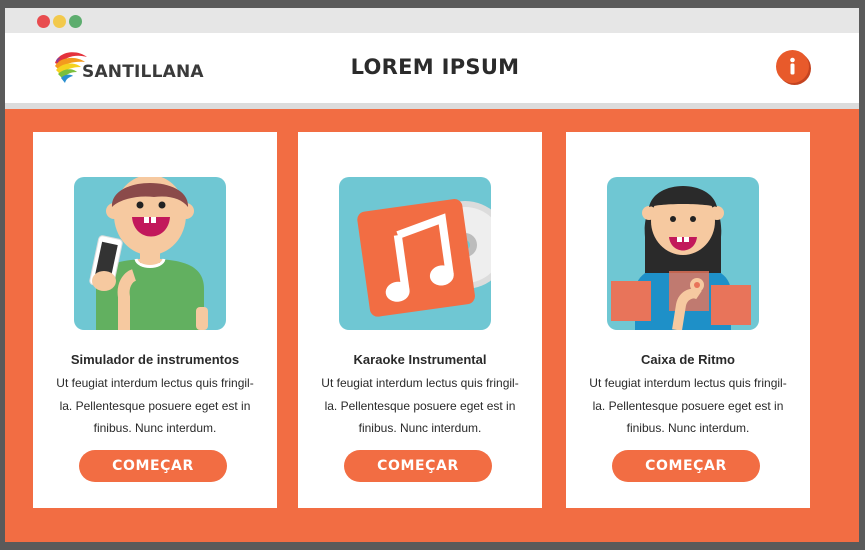 The image size is (865, 550). I want to click on card-title: Karaoke Instrumental, so click(420, 359).